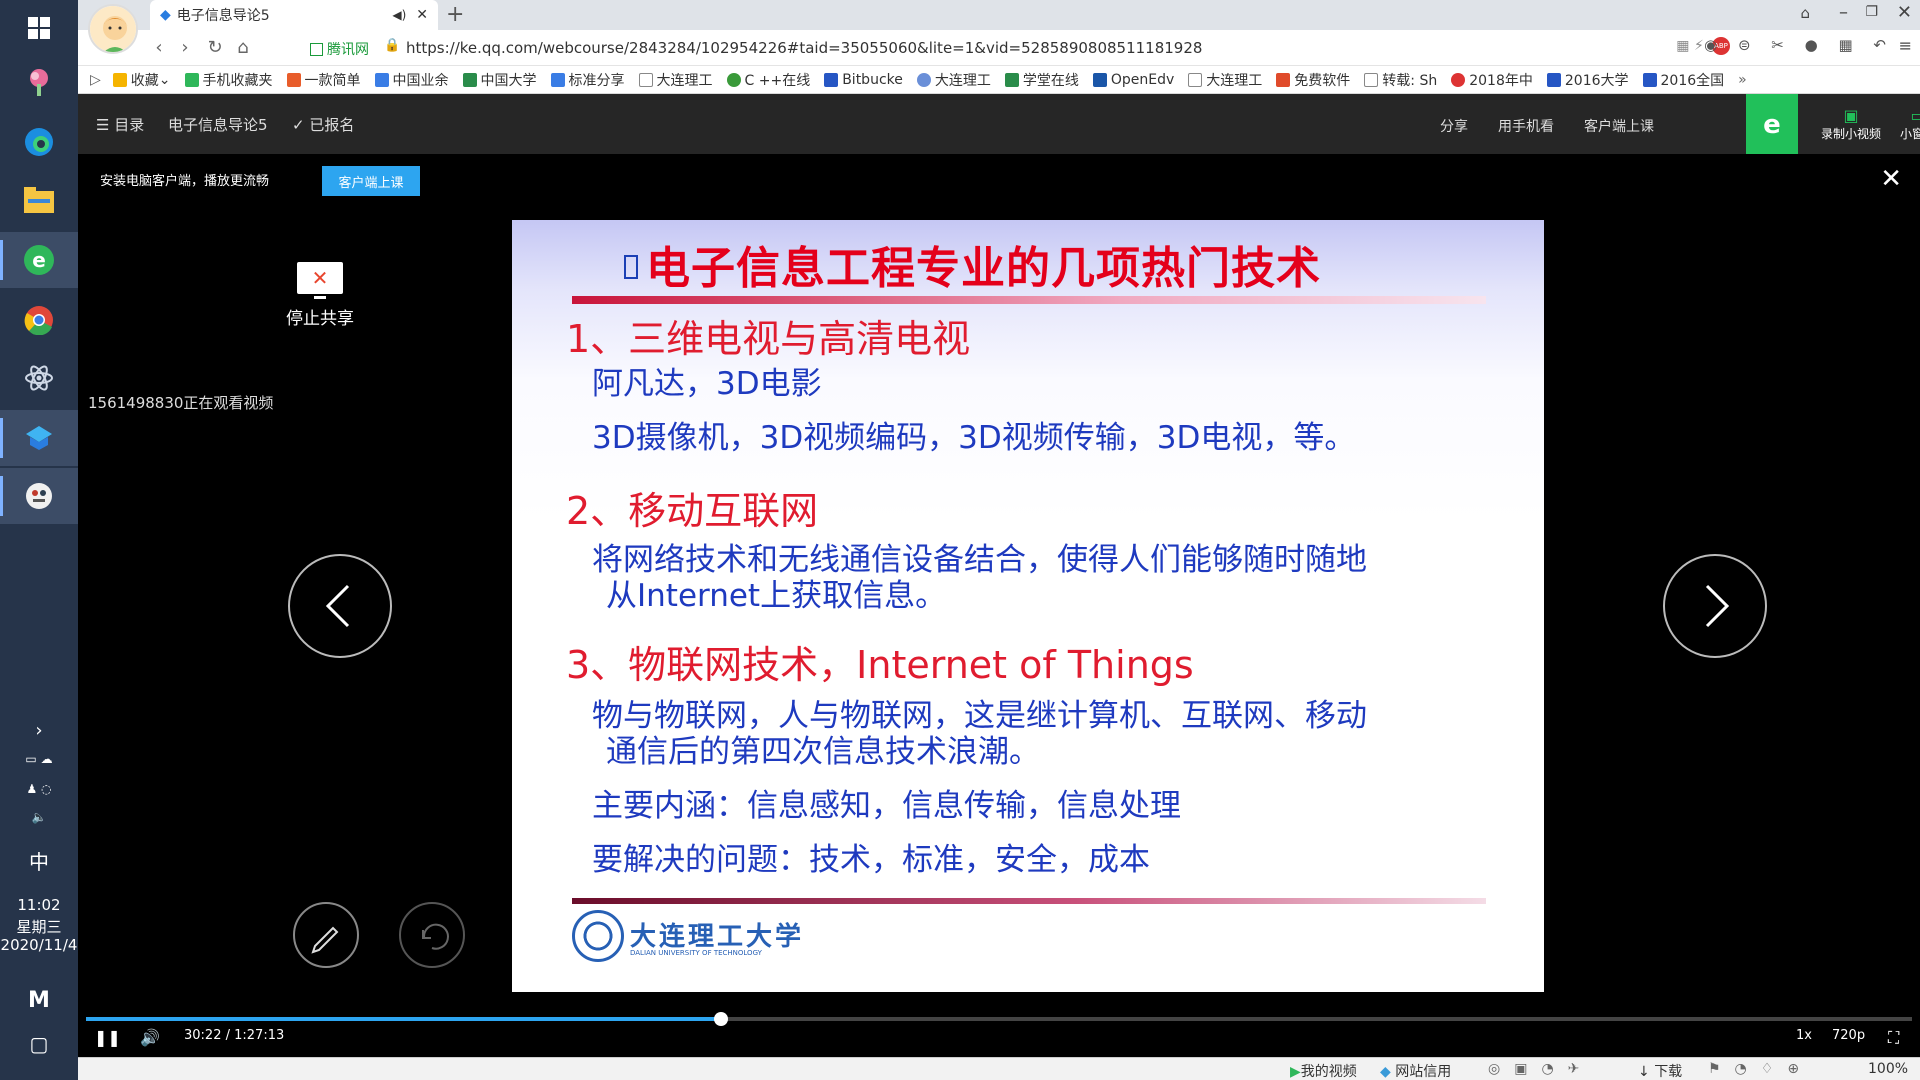  I want to click on bookmark-item: 2016全国, so click(1683, 80).